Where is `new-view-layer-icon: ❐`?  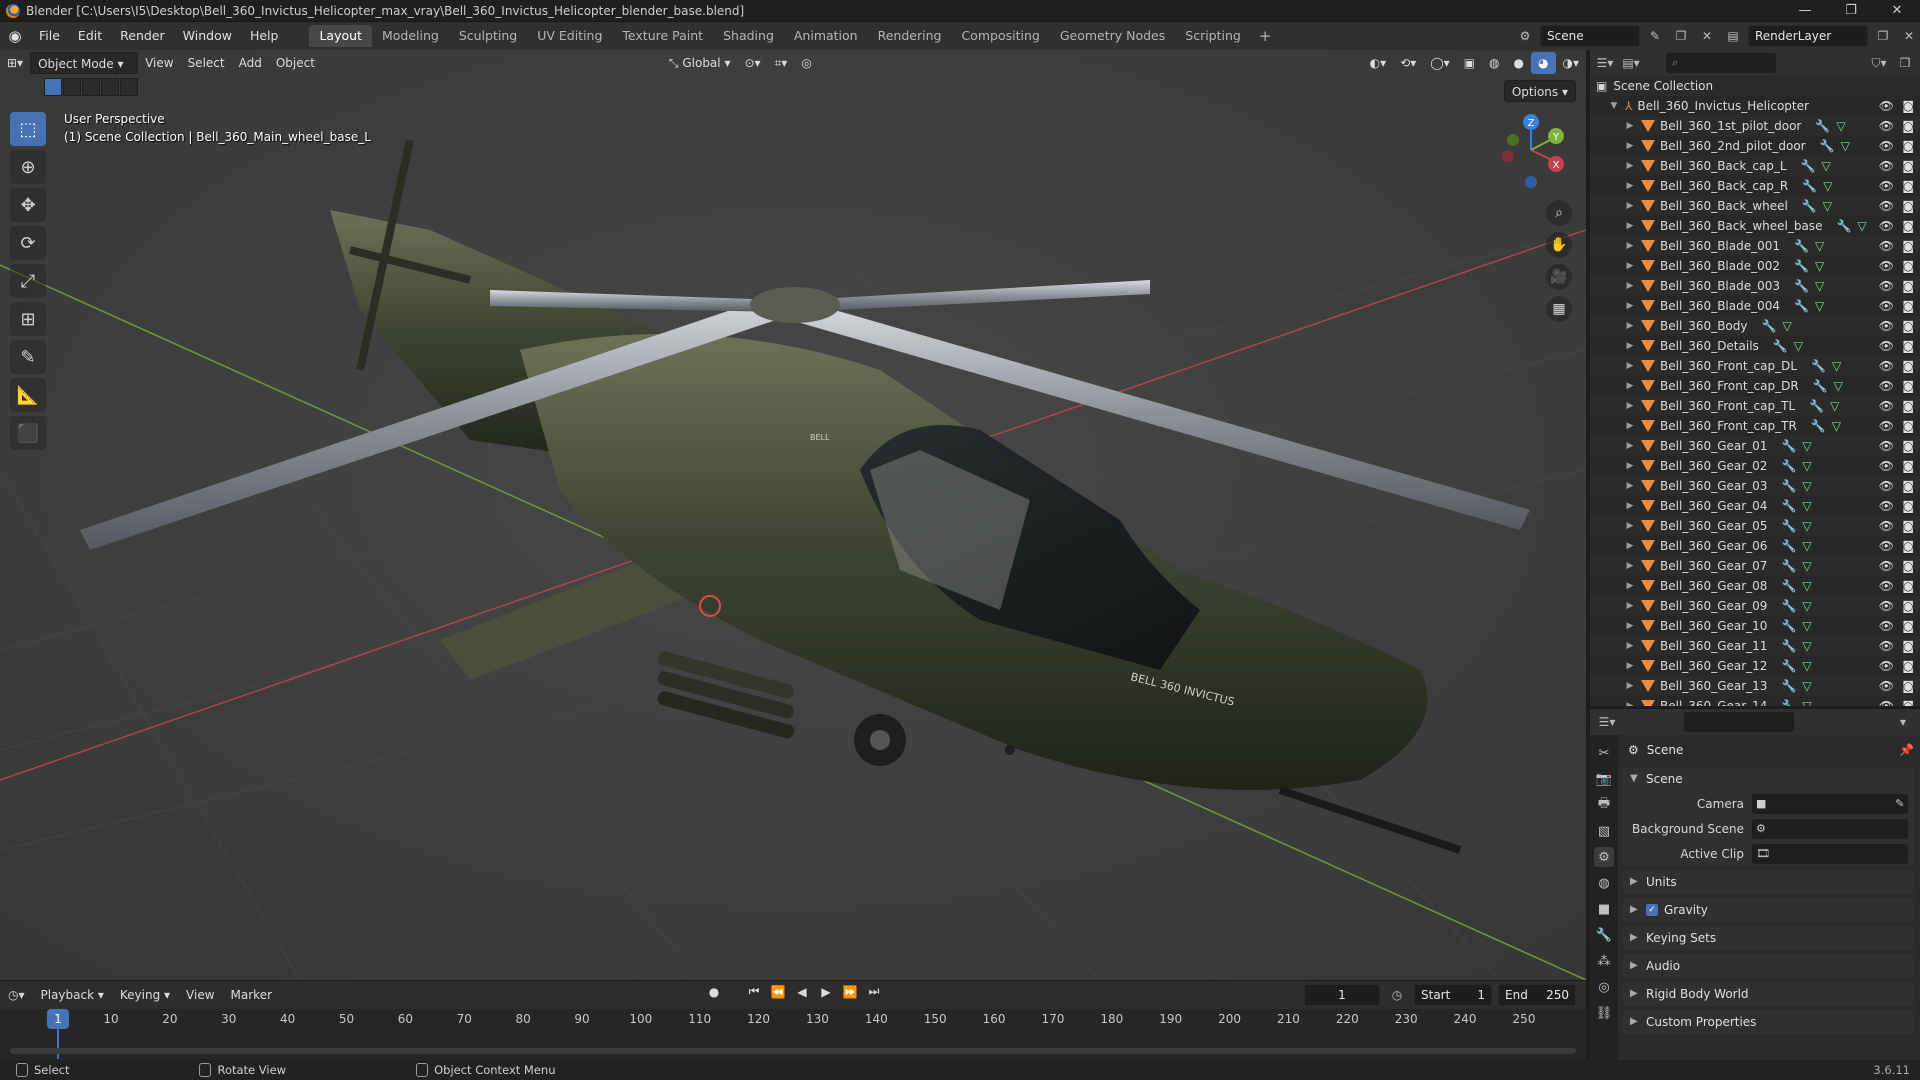 new-view-layer-icon: ❐ is located at coordinates (1883, 36).